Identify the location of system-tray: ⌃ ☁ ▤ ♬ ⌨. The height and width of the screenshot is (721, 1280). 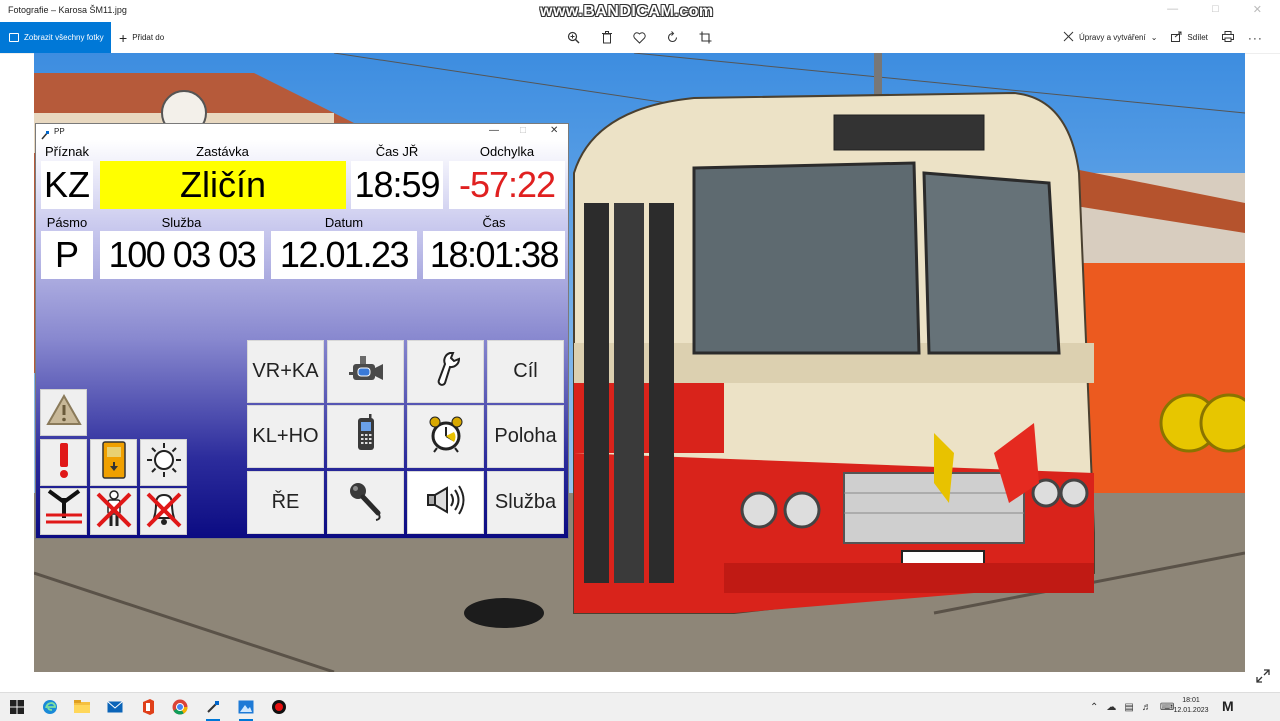
(1132, 707).